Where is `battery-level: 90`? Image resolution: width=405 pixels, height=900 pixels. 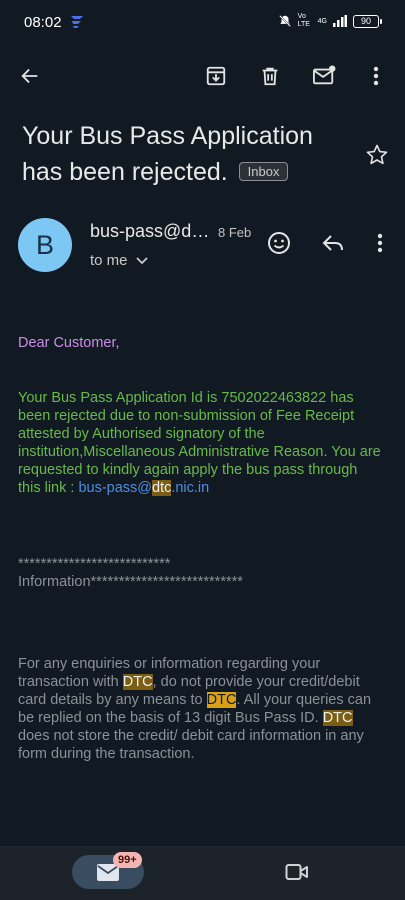 battery-level: 90 is located at coordinates (365, 21).